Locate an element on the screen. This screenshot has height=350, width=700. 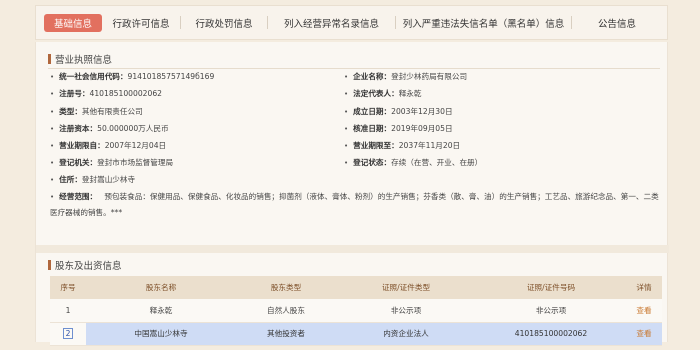
shareholders-section-title: 股东及出资信息 is located at coordinates (85, 265).